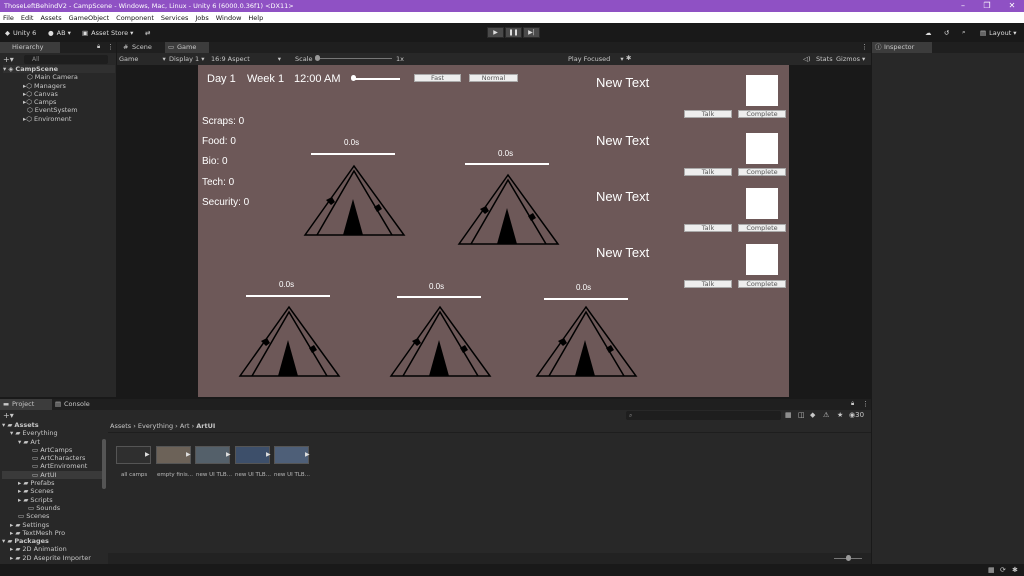  I want to click on aspect-dropdown: 16:9 Aspect ▾, so click(246, 59).